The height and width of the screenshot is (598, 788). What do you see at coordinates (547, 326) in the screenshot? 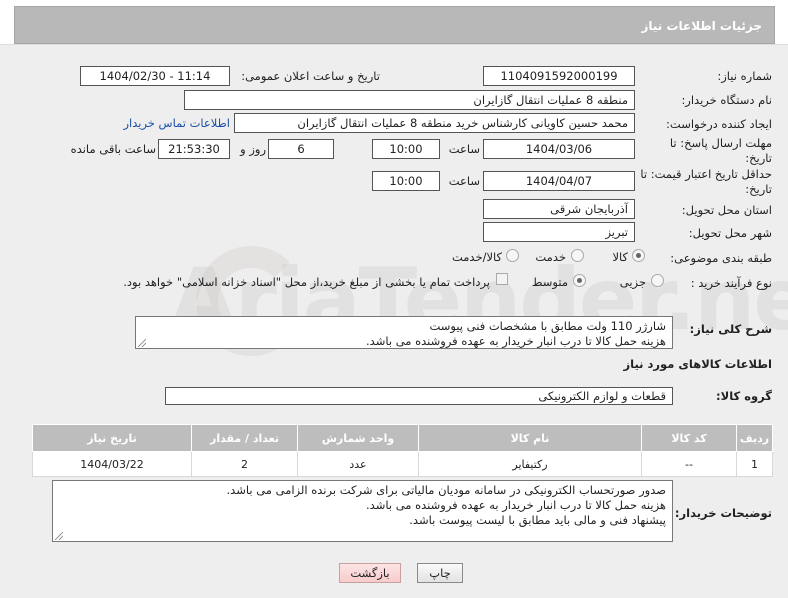
I see `description-line-1: شارژر 110 ولت مطابق با مشخصات فنی پیوست` at bounding box center [547, 326].